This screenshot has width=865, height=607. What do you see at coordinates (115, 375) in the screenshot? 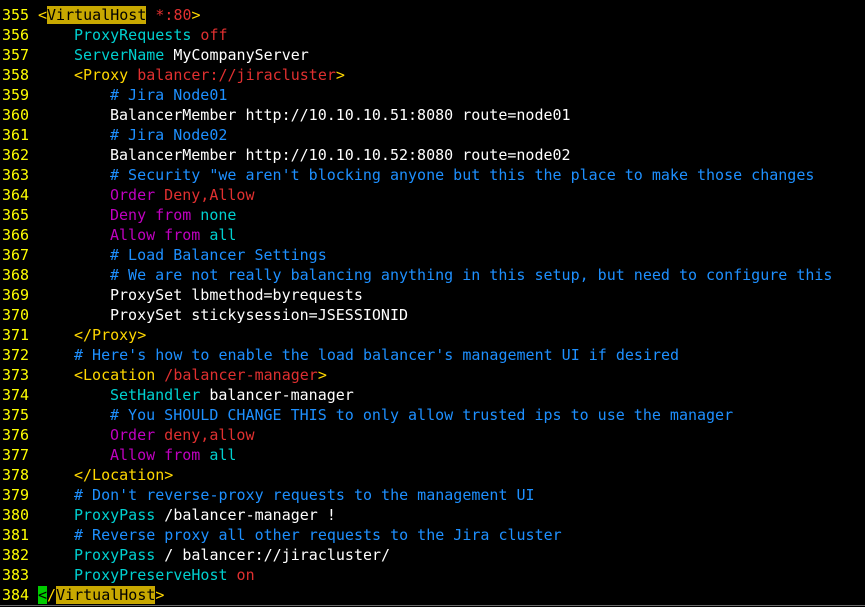
I see `tag-bracket: <Location` at bounding box center [115, 375].